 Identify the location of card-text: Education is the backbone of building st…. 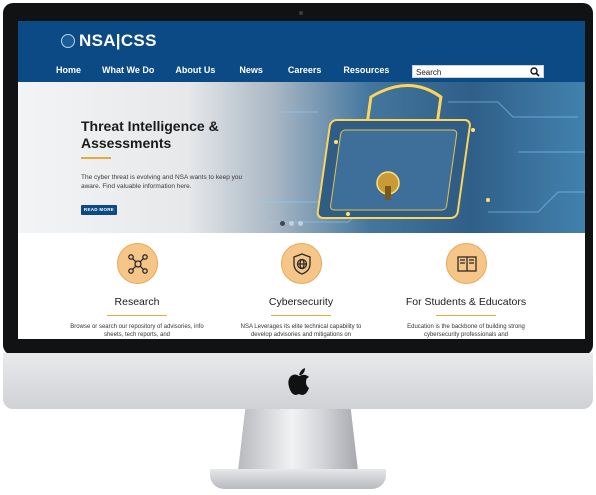
(466, 331).